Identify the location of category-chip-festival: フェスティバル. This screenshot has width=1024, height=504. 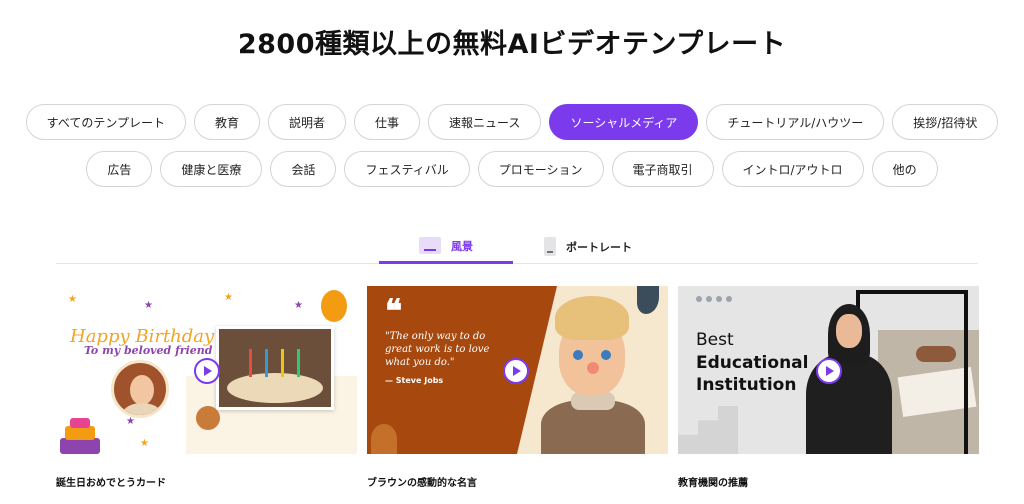
(407, 169).